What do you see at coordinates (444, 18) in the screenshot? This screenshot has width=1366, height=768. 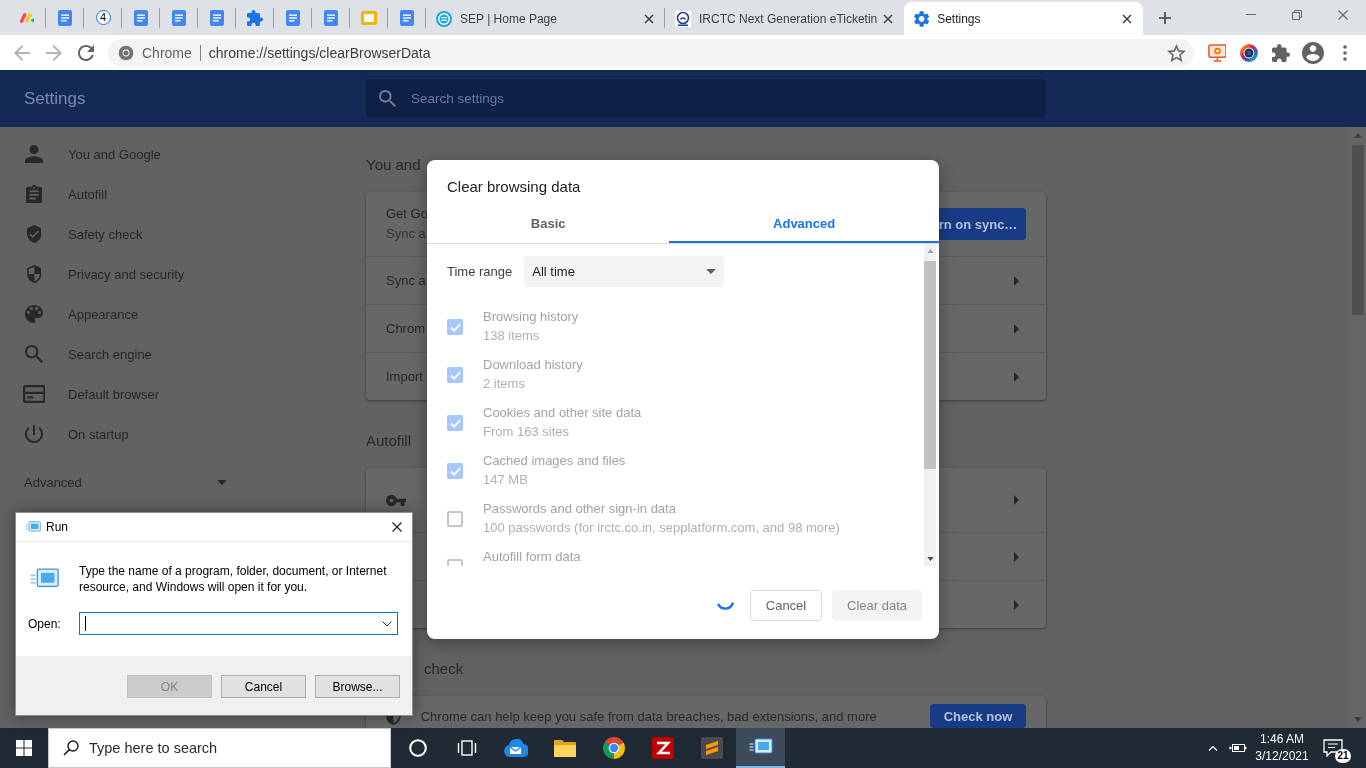 I see `circle-logo-icon` at bounding box center [444, 18].